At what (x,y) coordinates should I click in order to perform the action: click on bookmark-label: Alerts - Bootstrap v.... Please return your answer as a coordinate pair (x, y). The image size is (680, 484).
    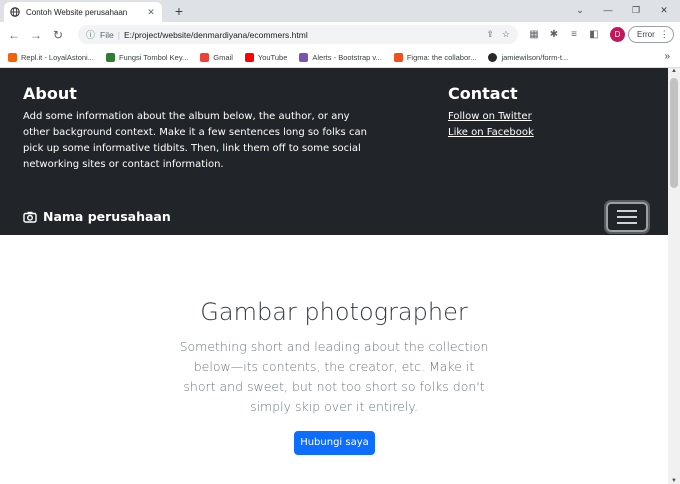
    Looking at the image, I should click on (347, 57).